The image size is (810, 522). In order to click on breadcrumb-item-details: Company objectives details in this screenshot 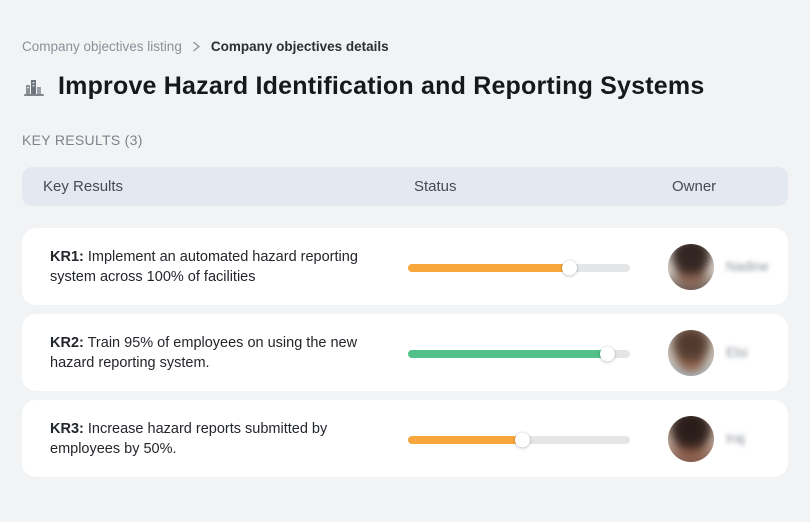, I will do `click(299, 46)`.